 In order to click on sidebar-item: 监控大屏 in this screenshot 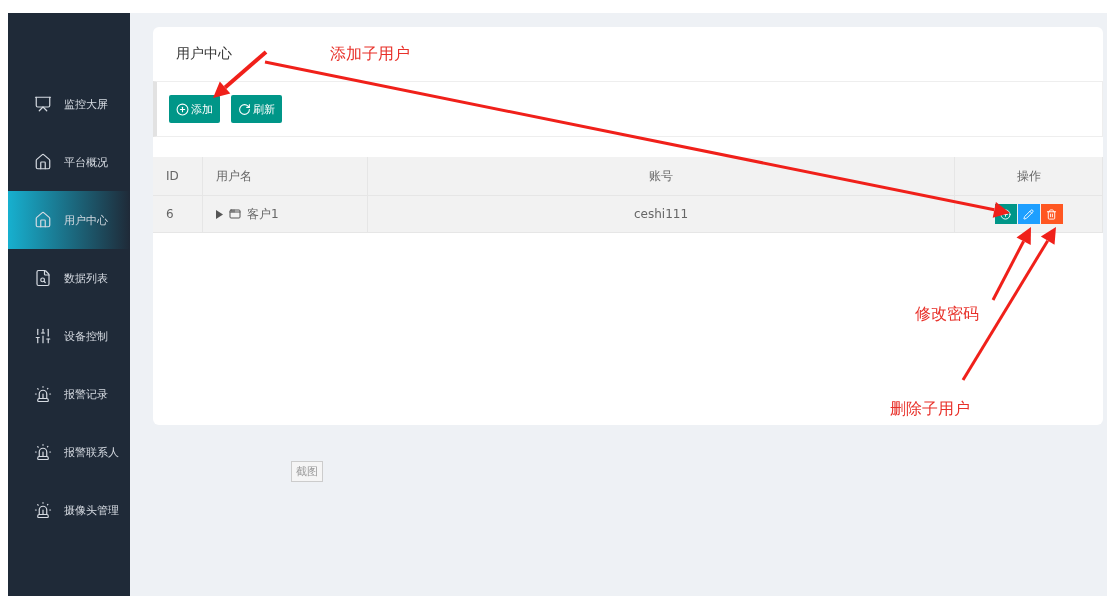, I will do `click(69, 104)`.